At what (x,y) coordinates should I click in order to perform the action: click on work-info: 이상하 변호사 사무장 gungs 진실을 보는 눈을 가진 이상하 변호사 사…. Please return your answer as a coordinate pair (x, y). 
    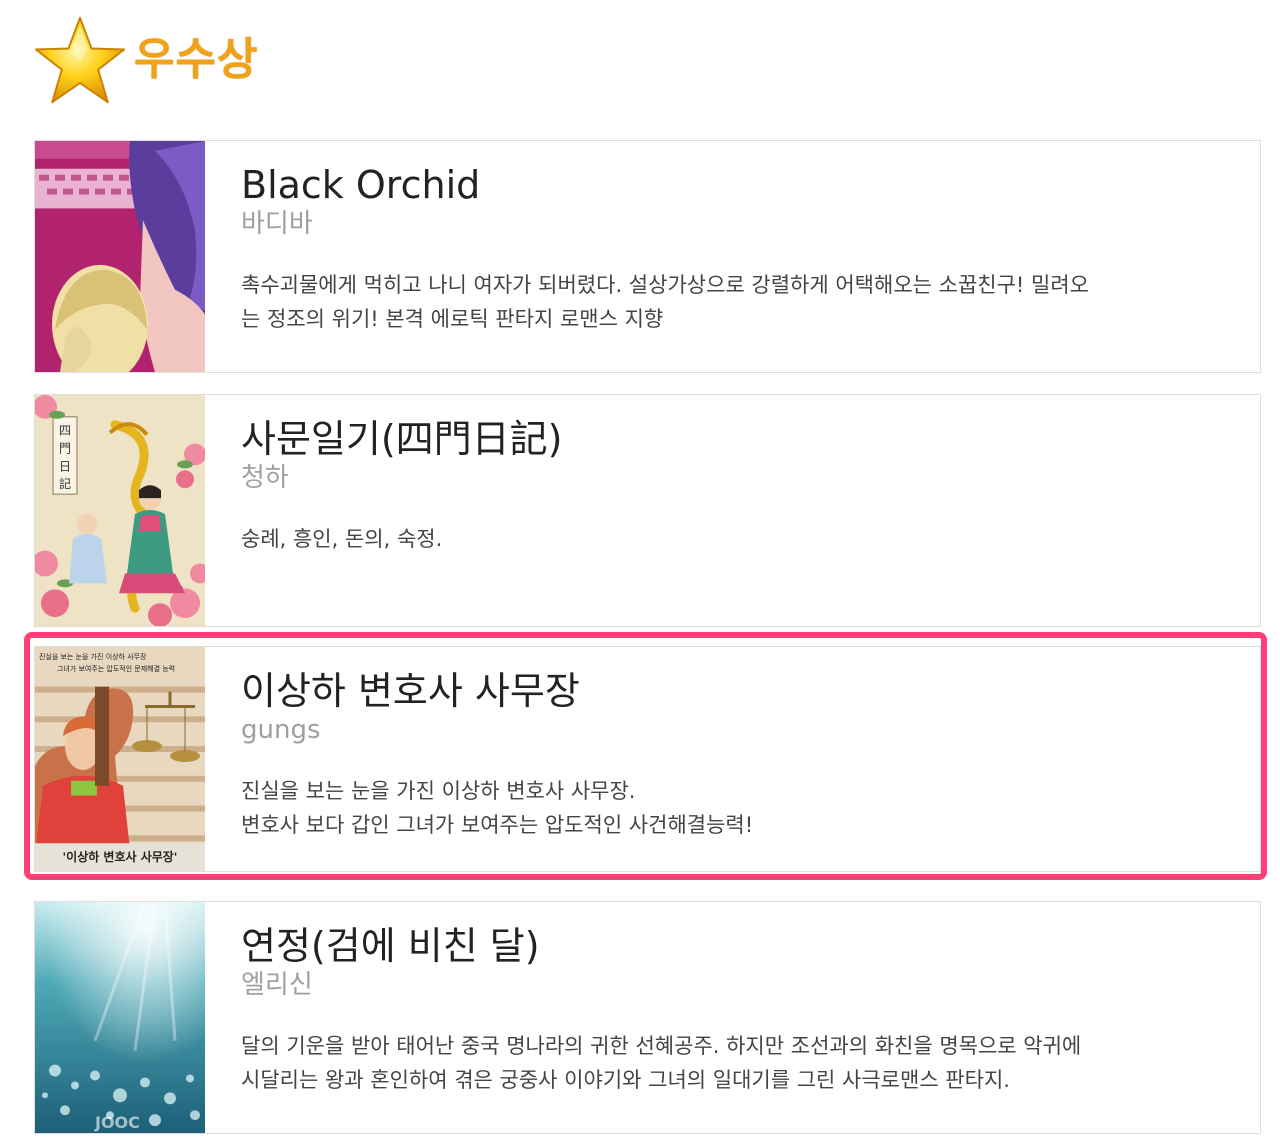
    Looking at the image, I should click on (720, 756).